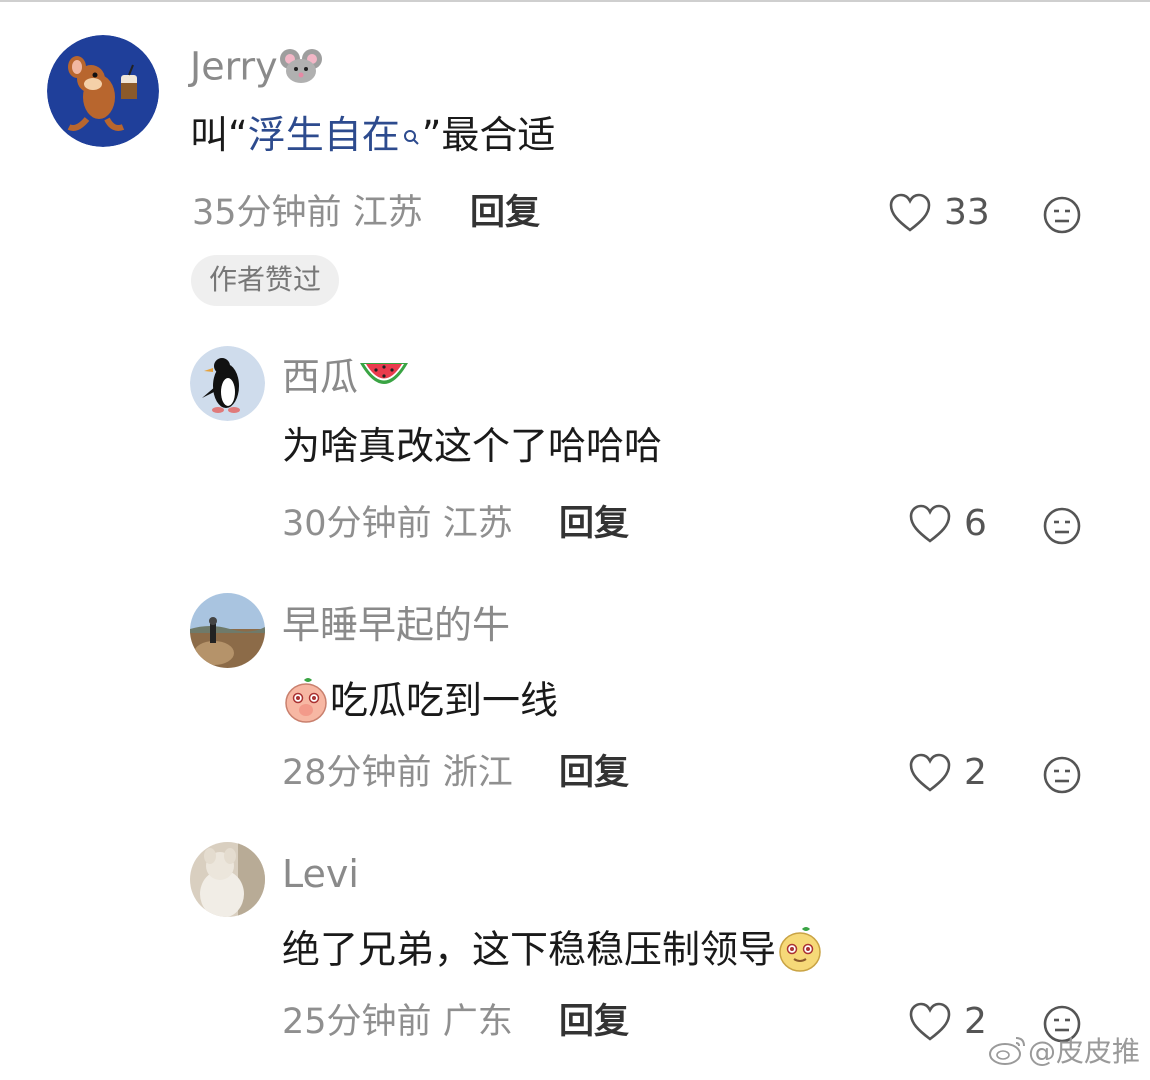  What do you see at coordinates (357, 773) in the screenshot?
I see `timestamp: 28分钟前` at bounding box center [357, 773].